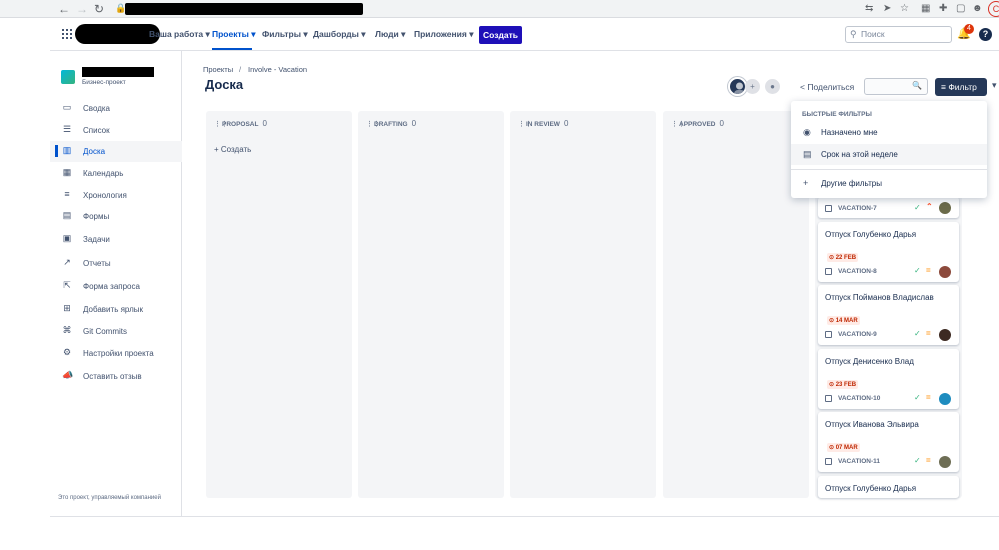 Image resolution: width=999 pixels, height=550 pixels. I want to click on active-nav-indicator, so click(232, 49).